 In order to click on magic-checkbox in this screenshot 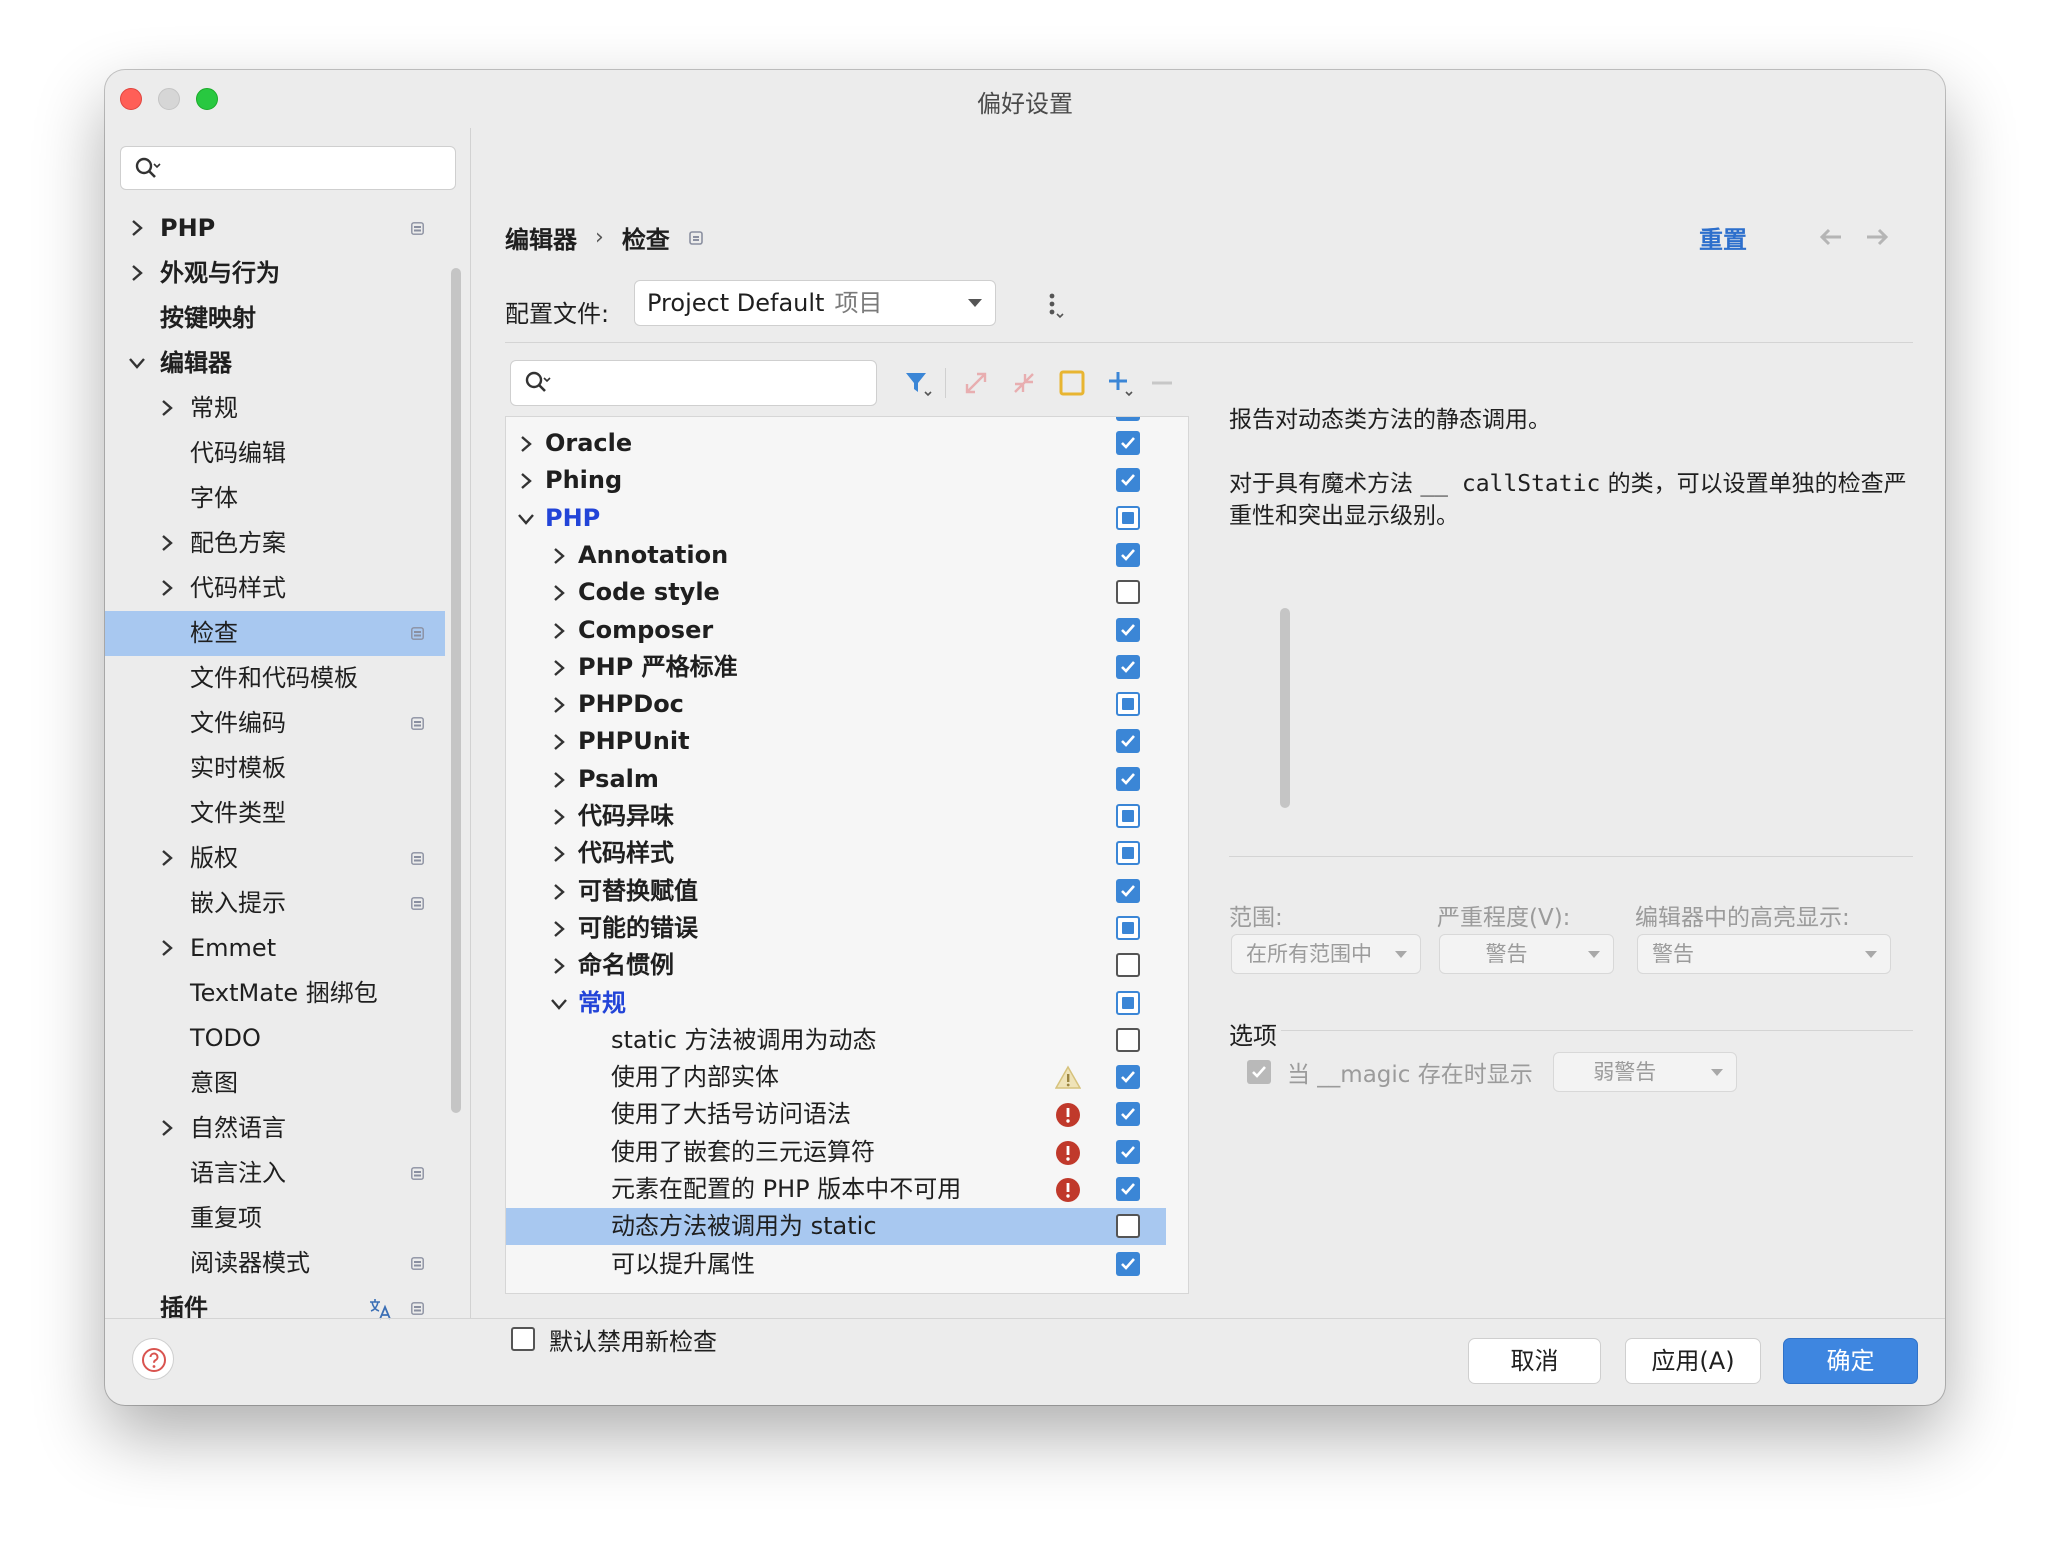, I will do `click(1259, 1072)`.